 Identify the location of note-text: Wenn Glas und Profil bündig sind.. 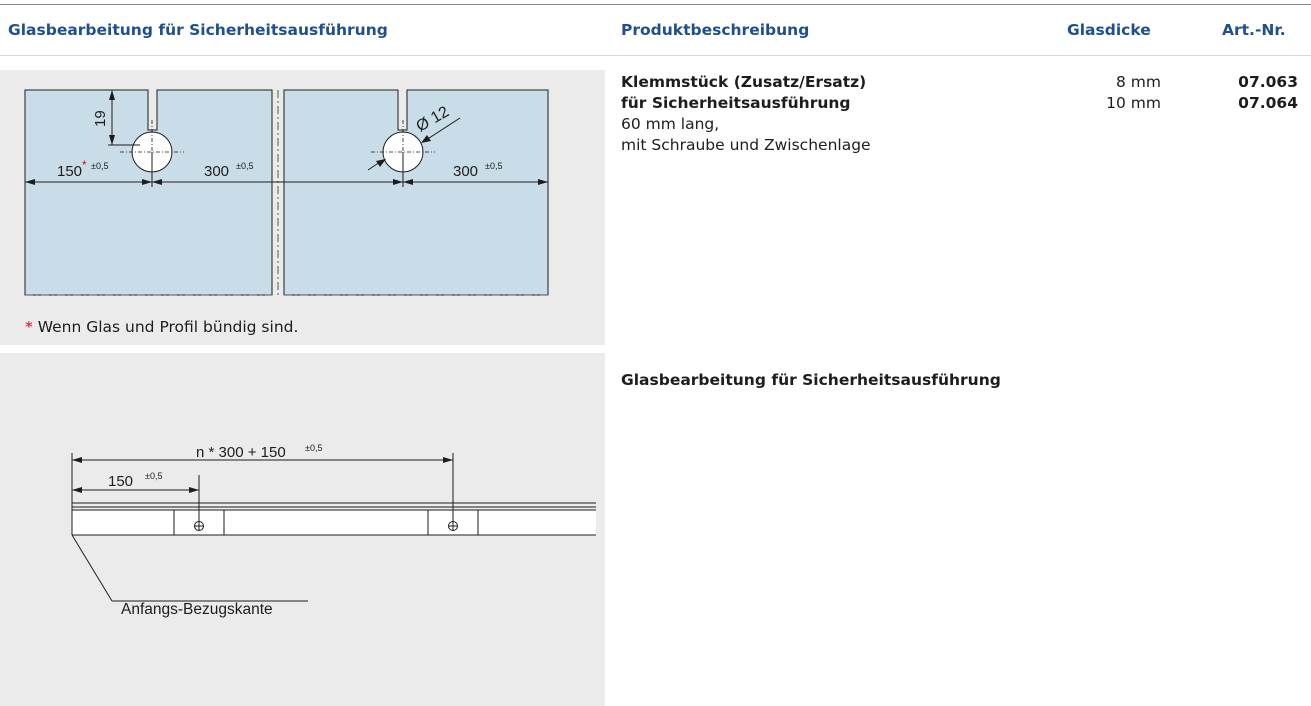
(168, 327).